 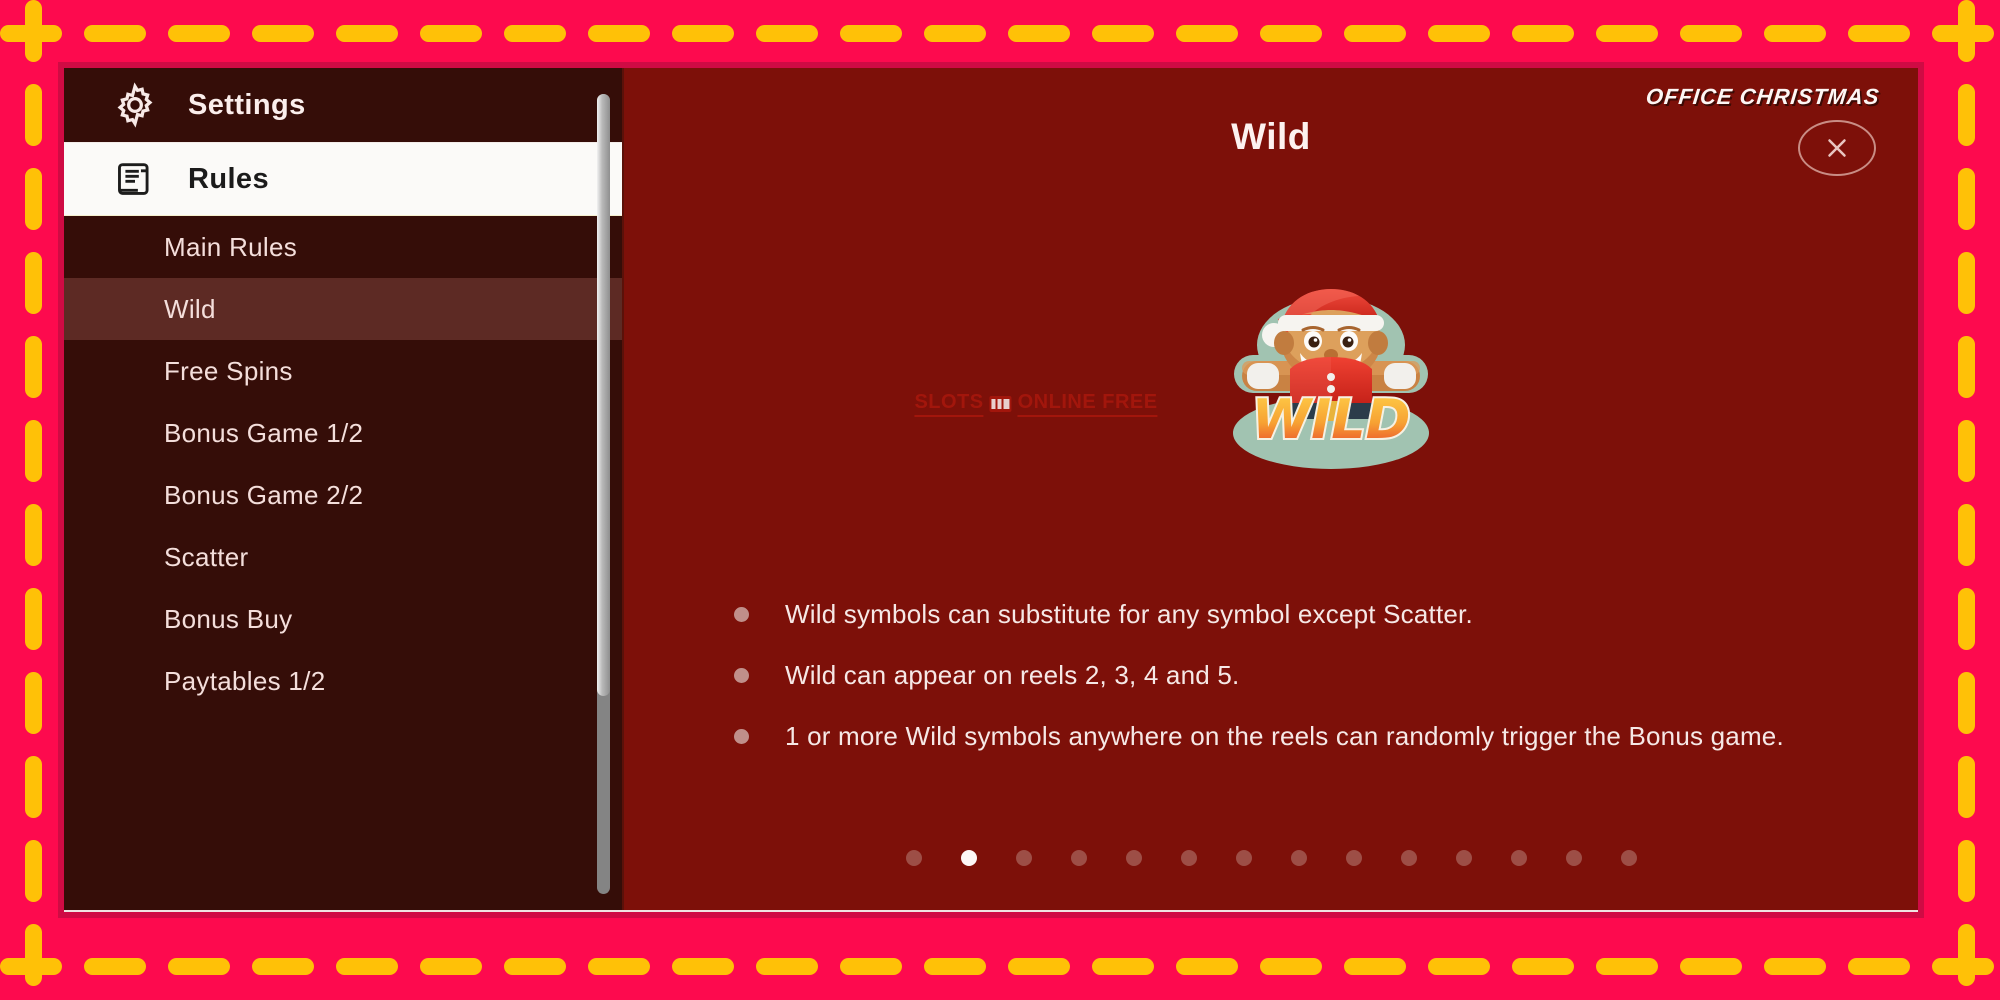 What do you see at coordinates (344, 371) in the screenshot?
I see `sidebar-subitem-free-spins: Free Spins` at bounding box center [344, 371].